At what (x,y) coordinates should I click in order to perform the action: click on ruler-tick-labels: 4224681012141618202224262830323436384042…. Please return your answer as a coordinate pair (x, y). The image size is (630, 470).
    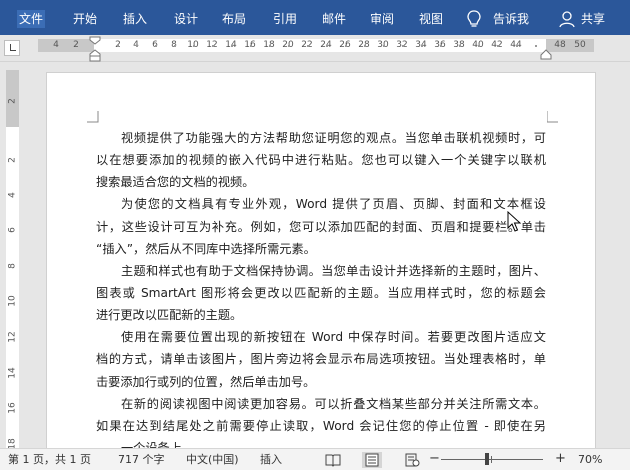
    Looking at the image, I should click on (316, 45).